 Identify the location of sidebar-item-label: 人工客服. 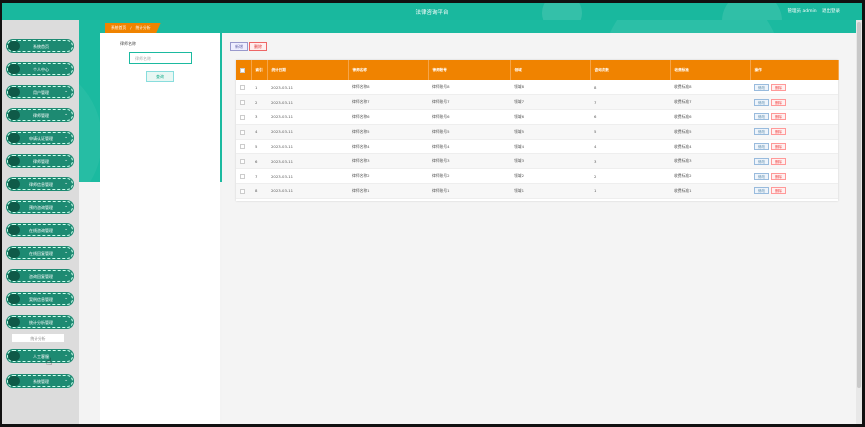
(41, 356).